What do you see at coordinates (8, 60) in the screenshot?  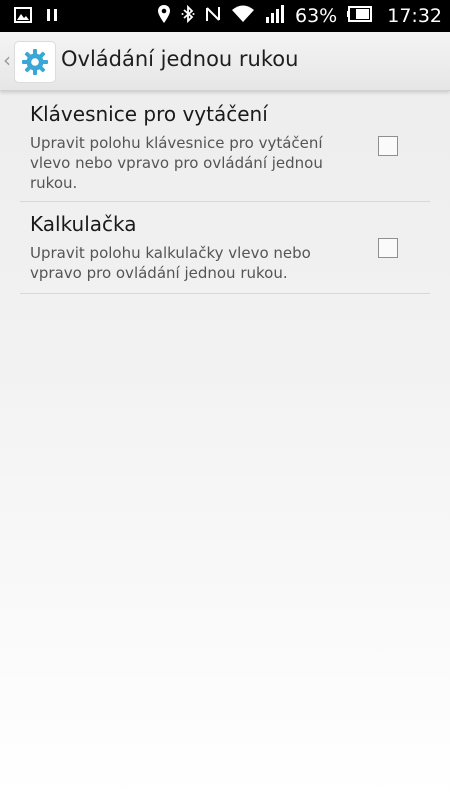 I see `back-chevron-icon: ‹` at bounding box center [8, 60].